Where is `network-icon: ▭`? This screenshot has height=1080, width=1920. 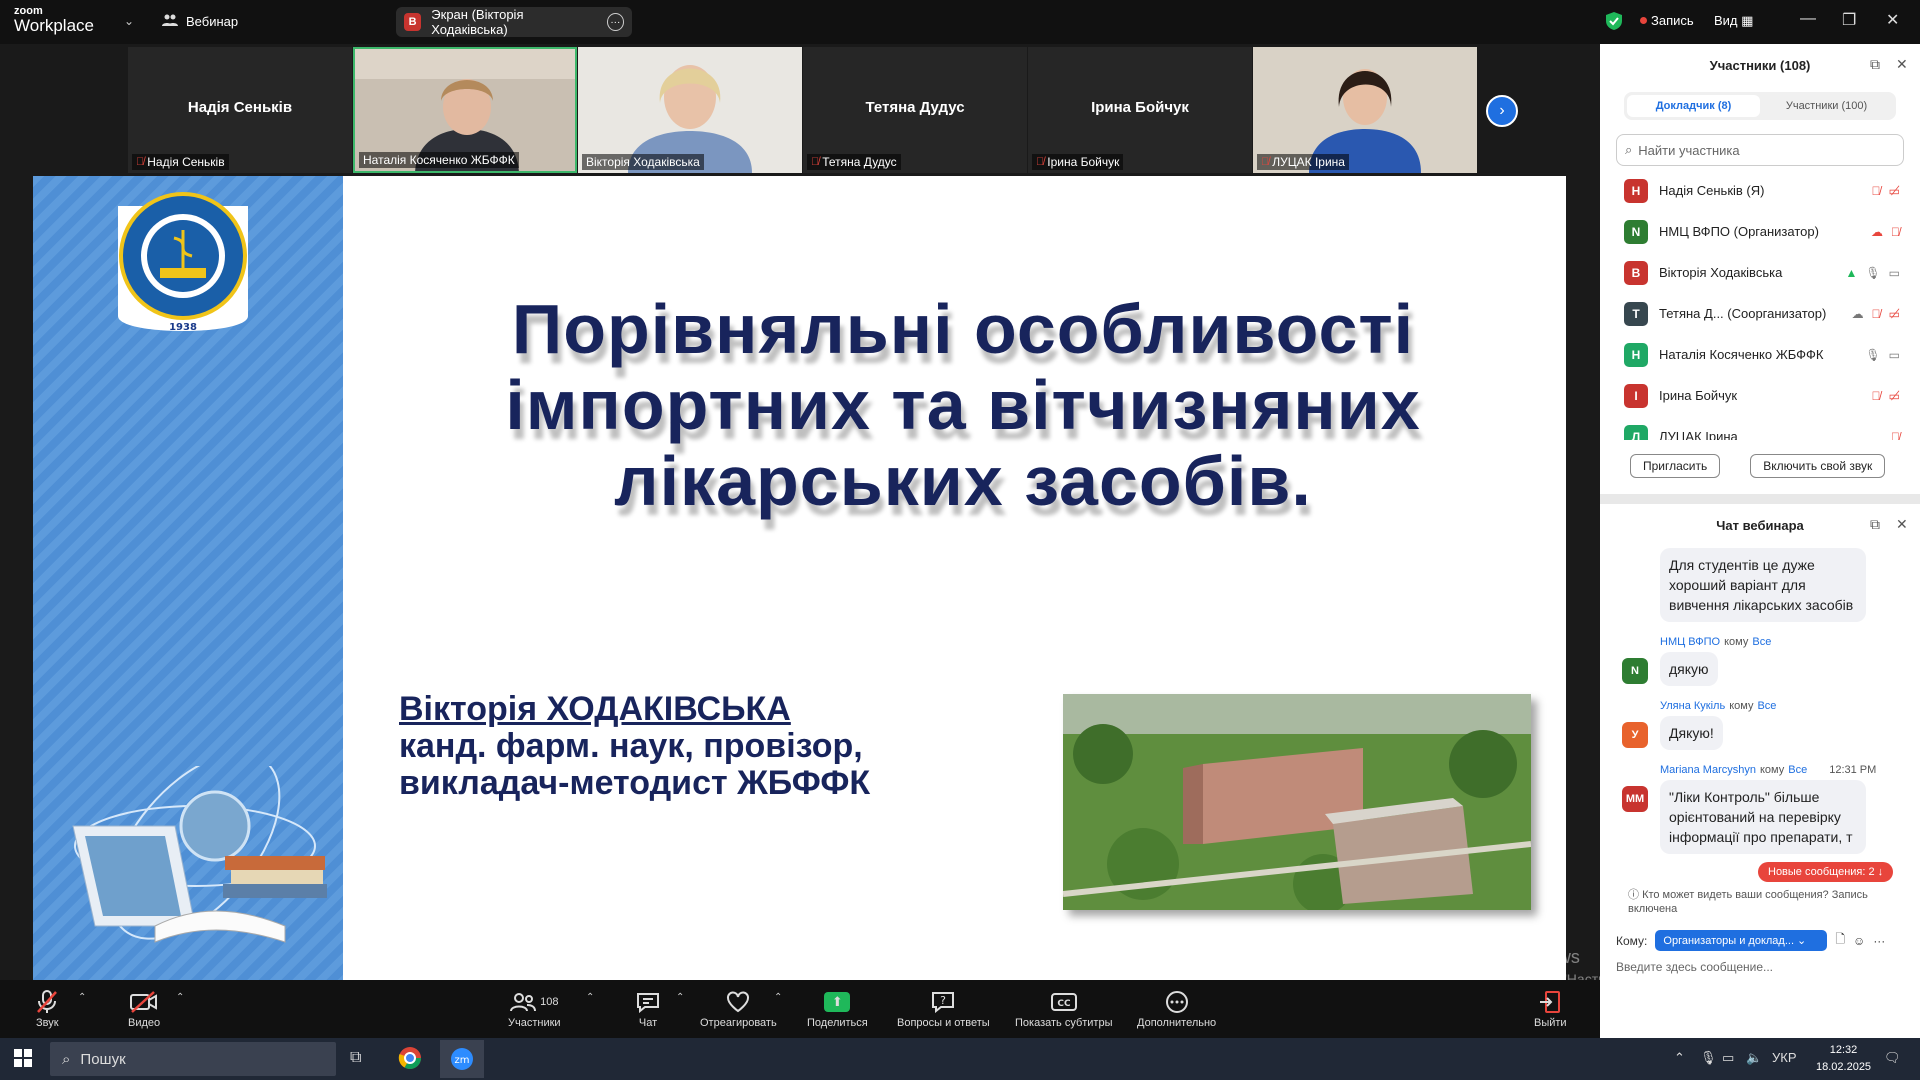
network-icon: ▭ is located at coordinates (1728, 1058).